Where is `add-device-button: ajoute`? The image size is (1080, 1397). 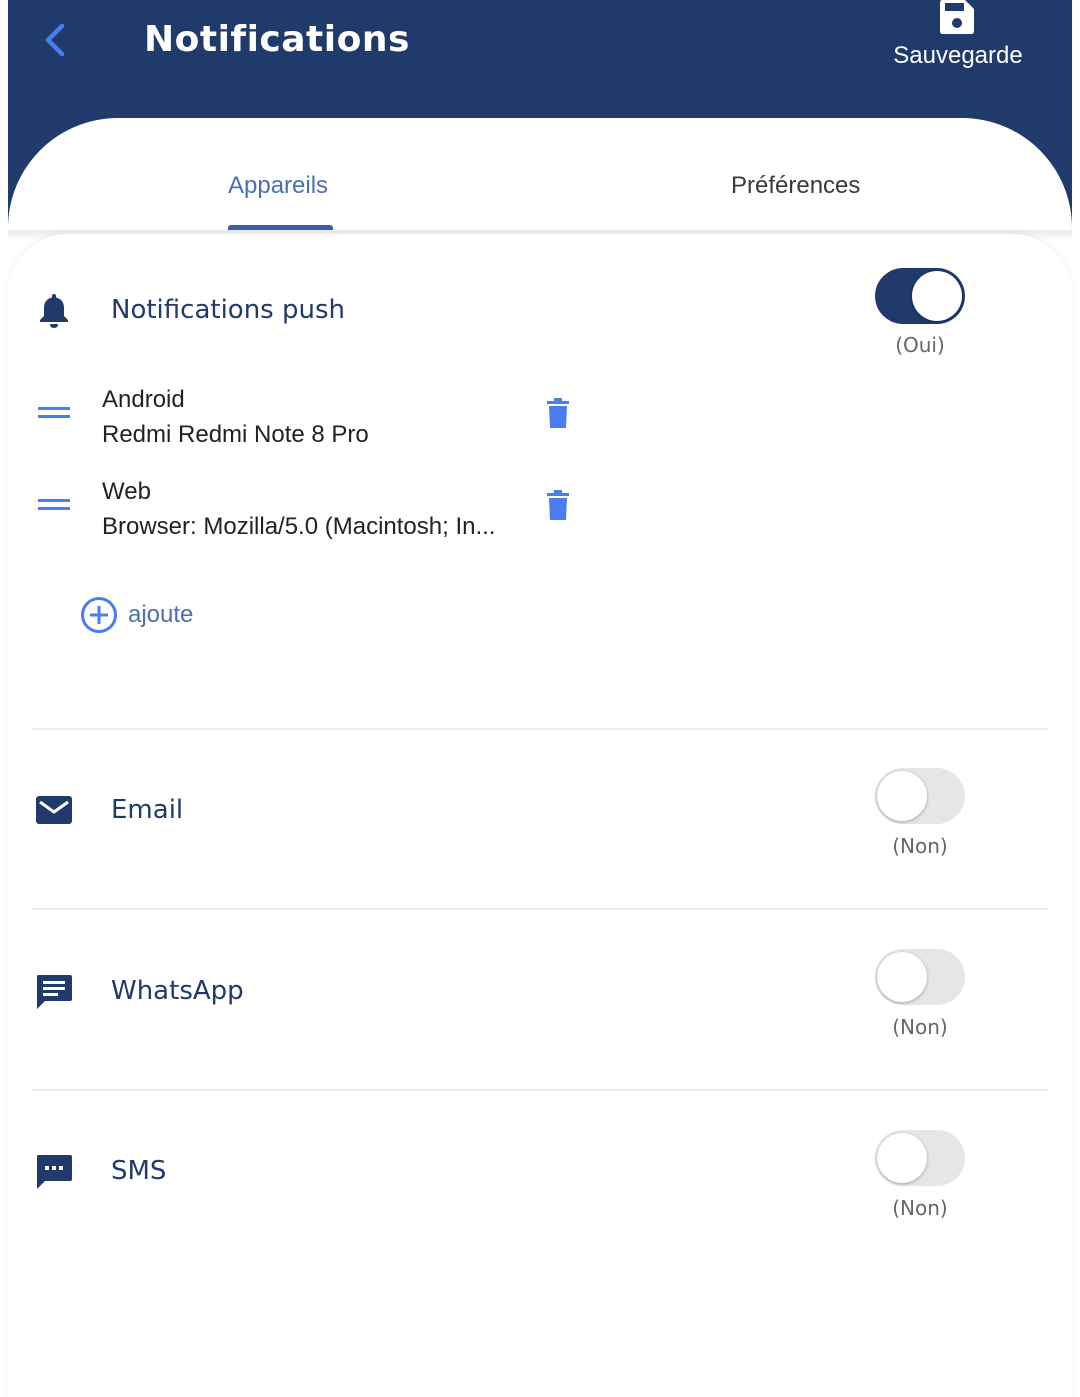
add-device-button: ajoute is located at coordinates (180, 616).